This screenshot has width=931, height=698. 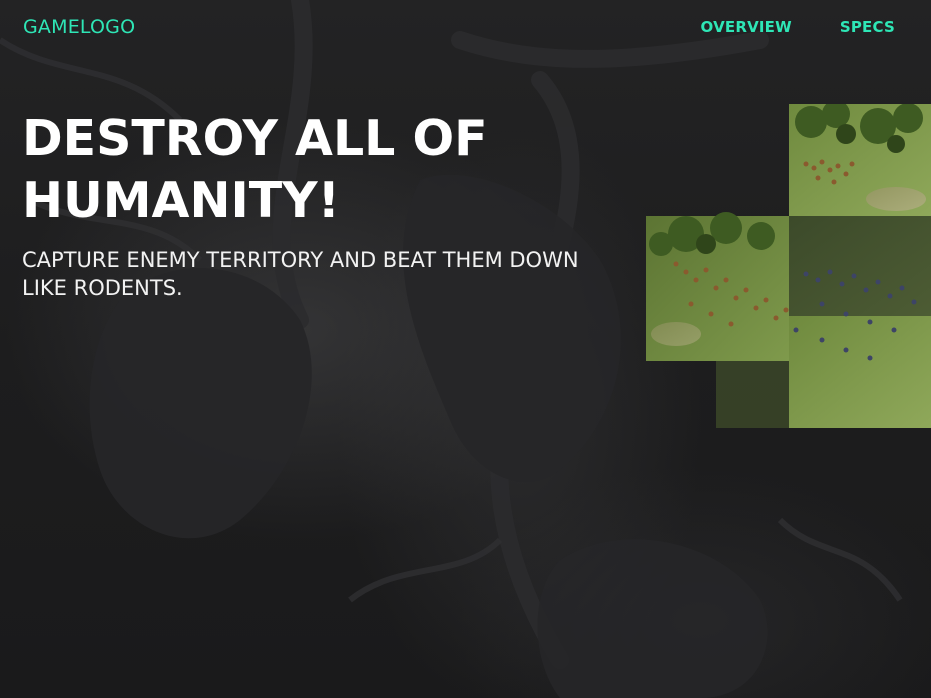 I want to click on hero-title: DESTROY ALL OF HUMANITY!, so click(x=255, y=169).